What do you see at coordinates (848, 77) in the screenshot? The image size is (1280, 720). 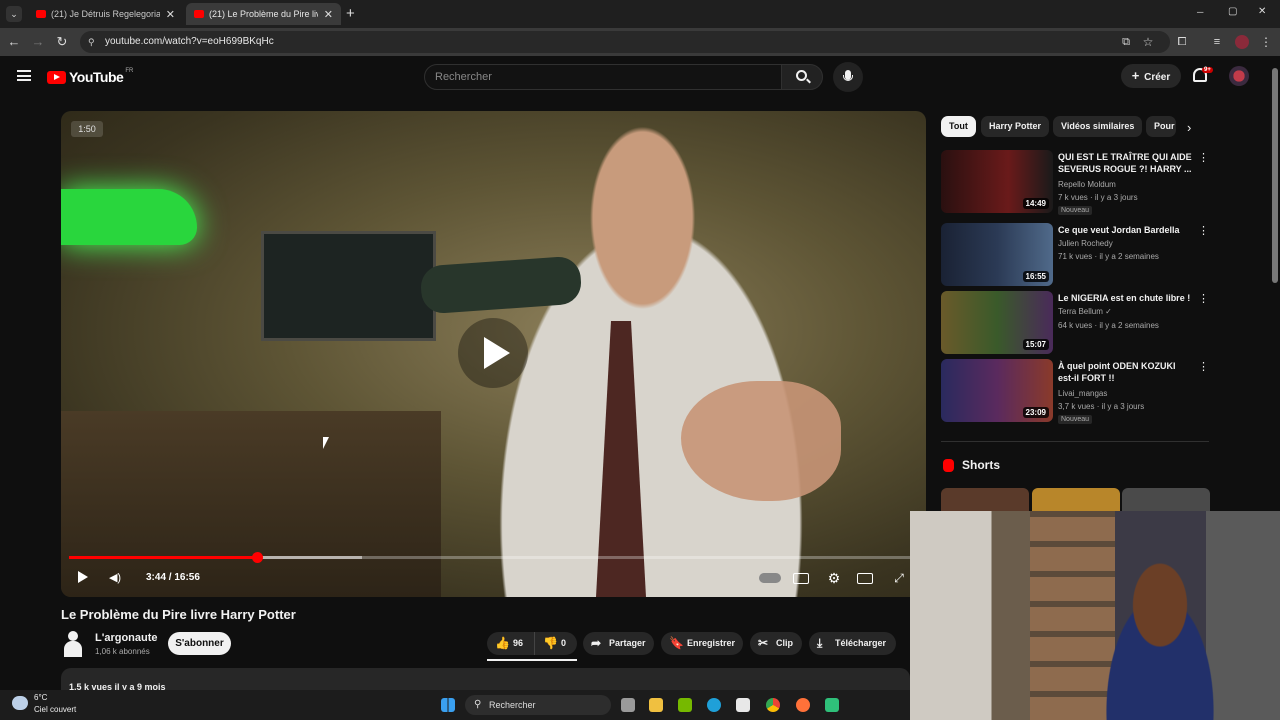 I see `voice-search-button` at bounding box center [848, 77].